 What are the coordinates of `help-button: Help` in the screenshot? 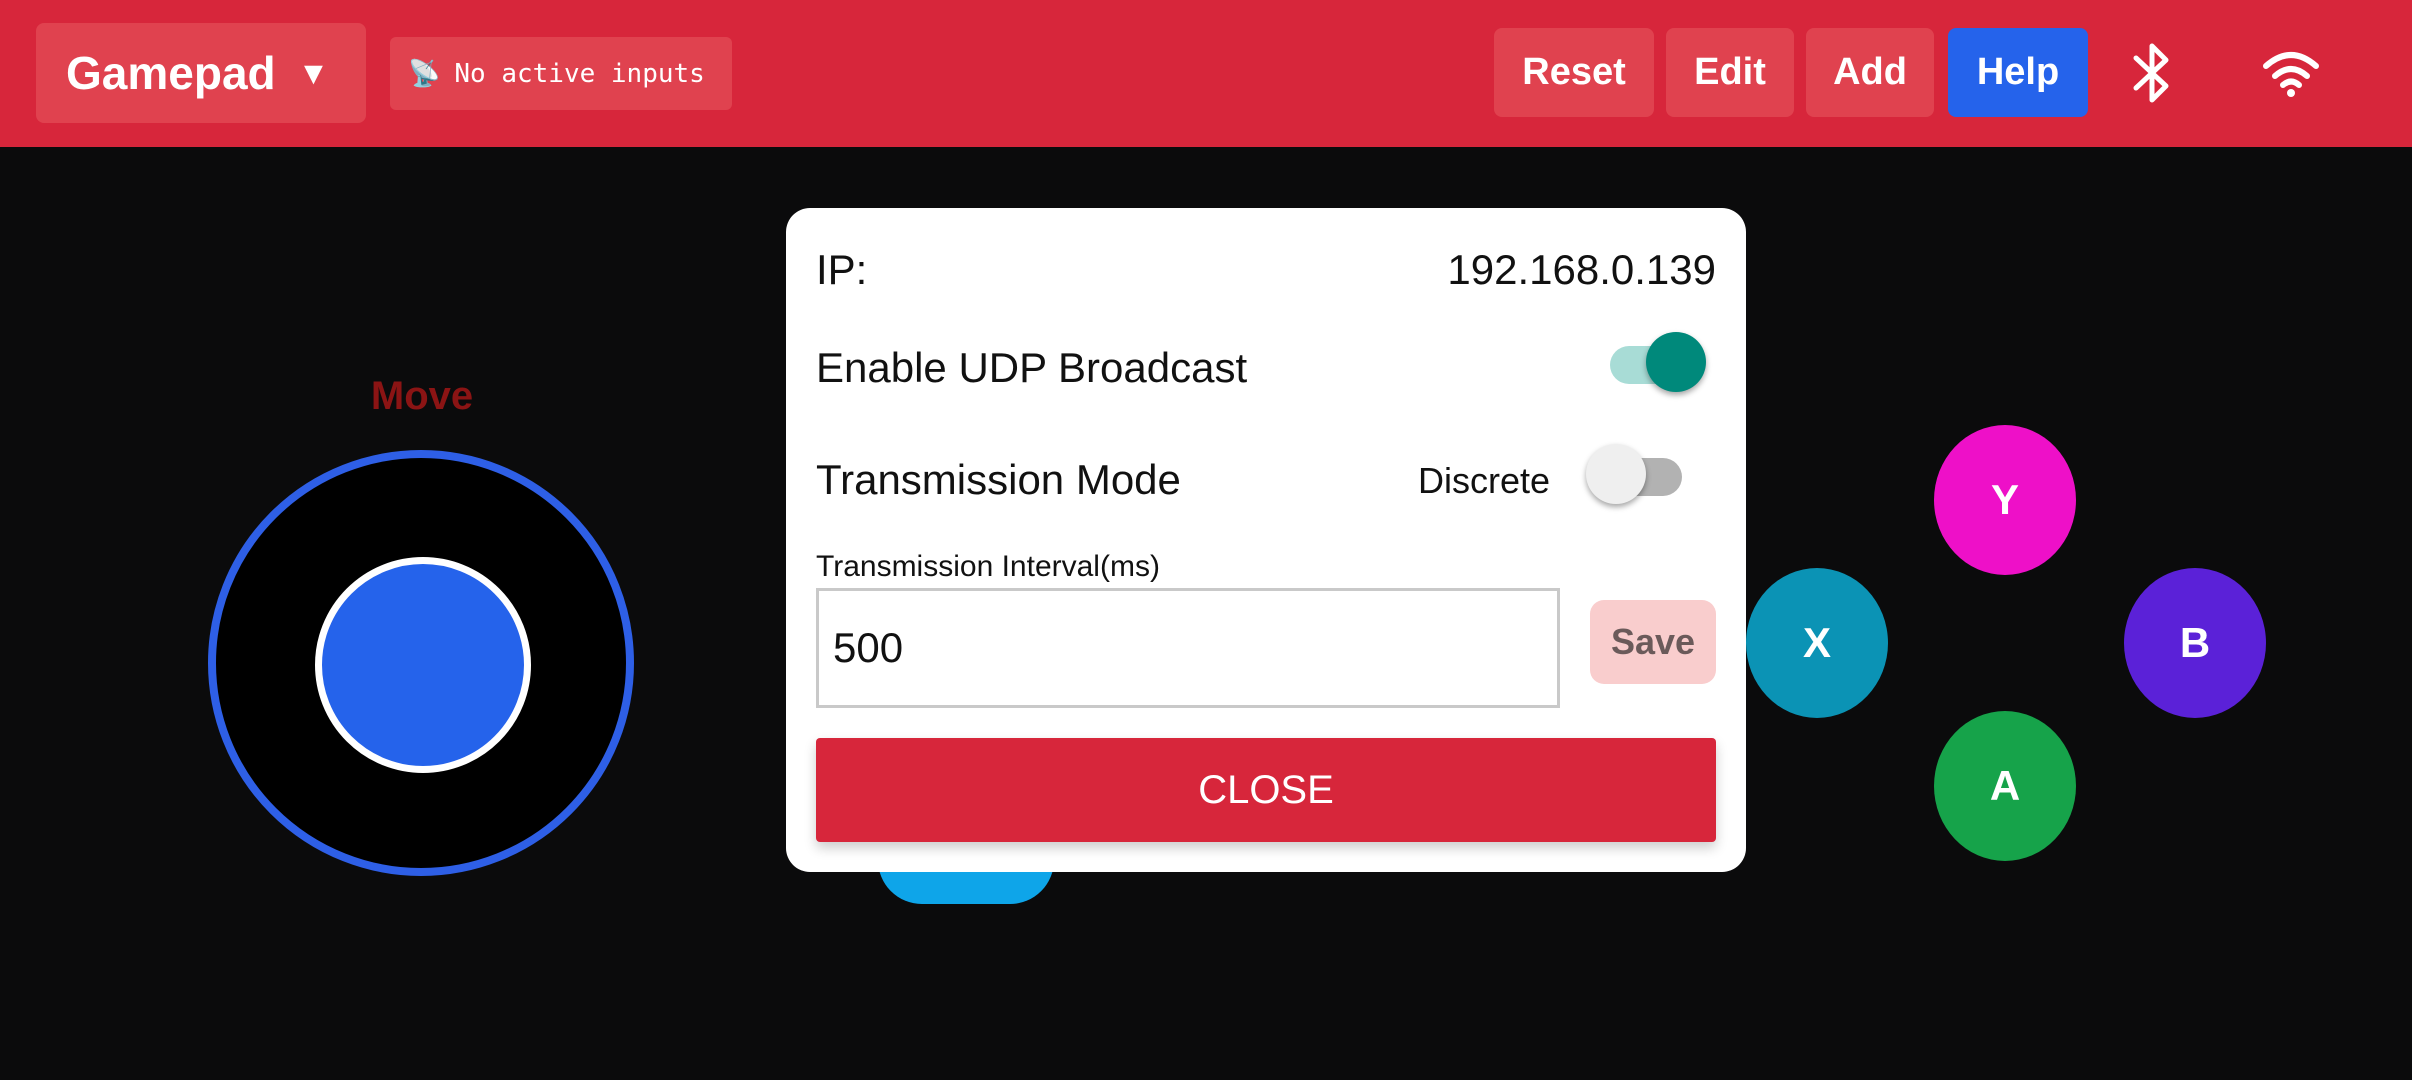 It's located at (2018, 72).